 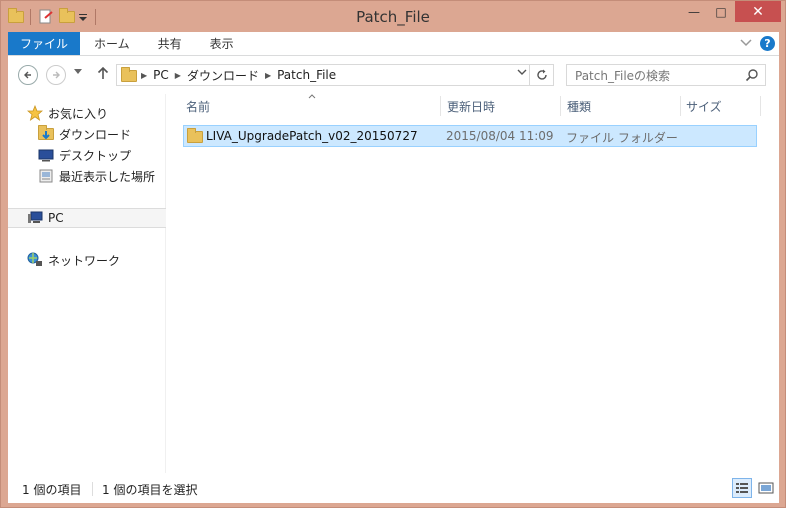 What do you see at coordinates (52, 490) in the screenshot?
I see `status-item-count: 1 個の項目` at bounding box center [52, 490].